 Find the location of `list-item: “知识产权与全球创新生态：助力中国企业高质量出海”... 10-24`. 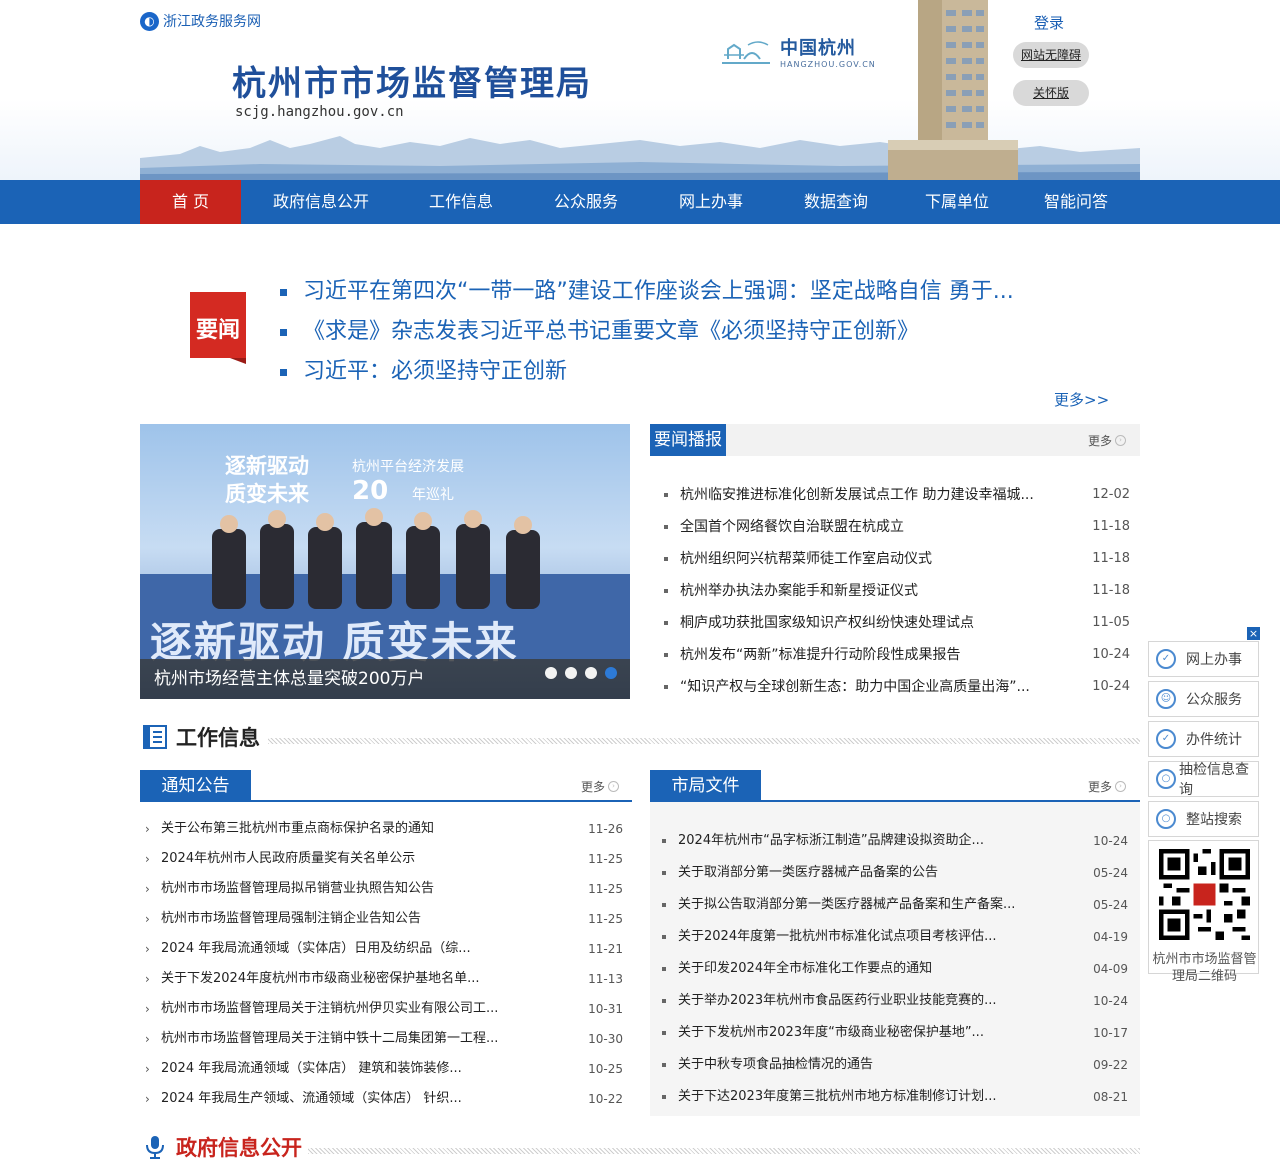

list-item: “知识产权与全球创新生态：助力中国企业高质量出海”... 10-24 is located at coordinates (897, 687).